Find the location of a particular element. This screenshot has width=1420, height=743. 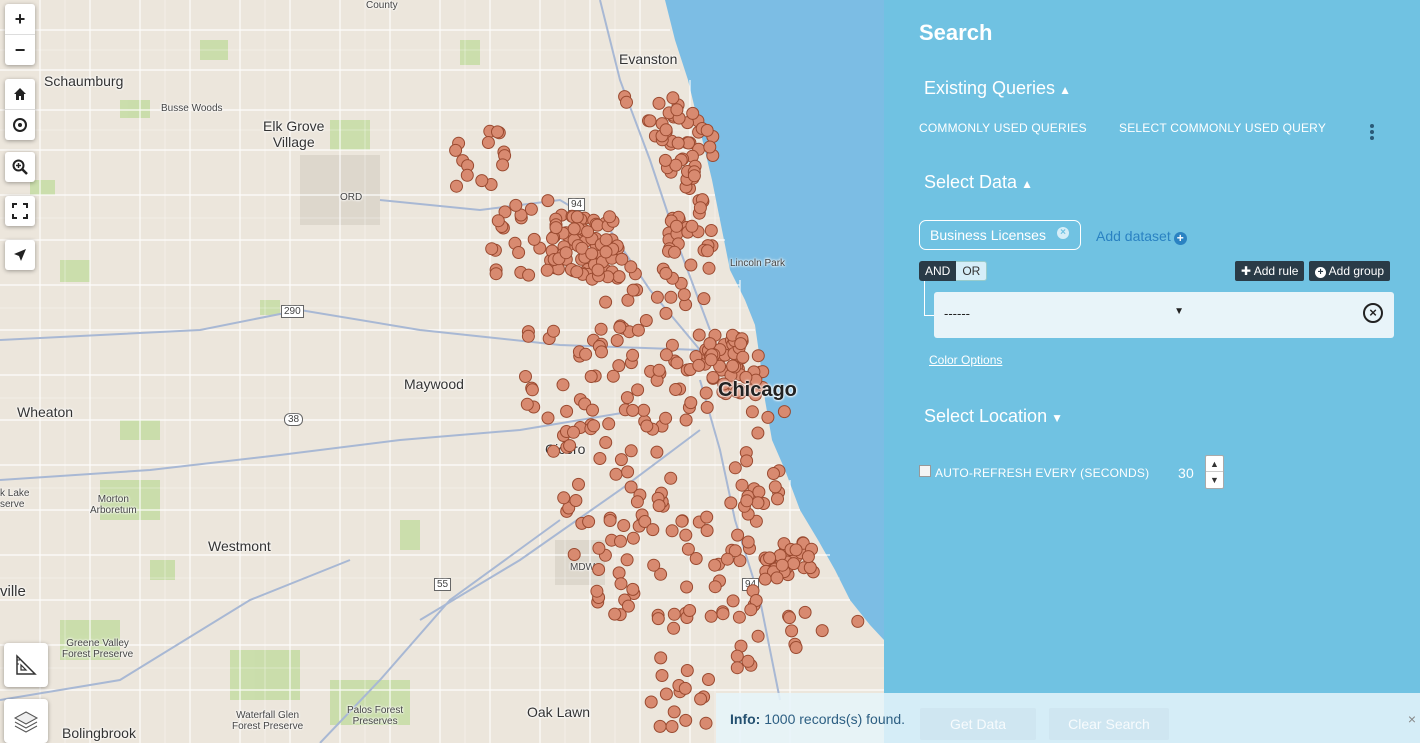

fullscreen-icon is located at coordinates (20, 211).